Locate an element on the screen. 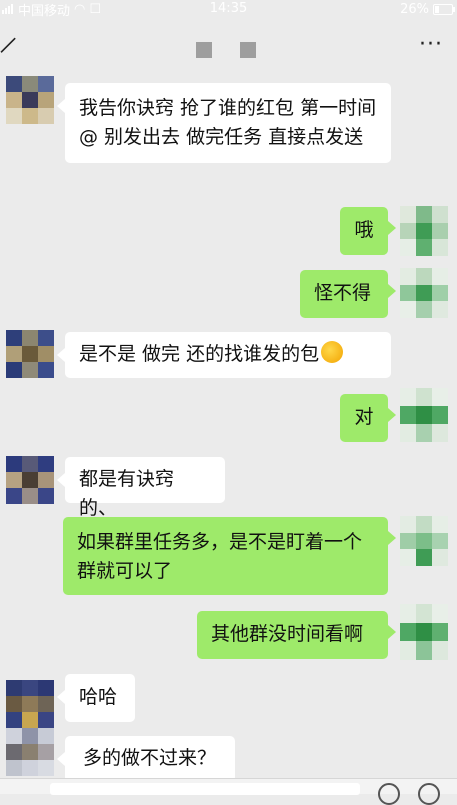  message-bubble-sent: 对 is located at coordinates (368, 418).